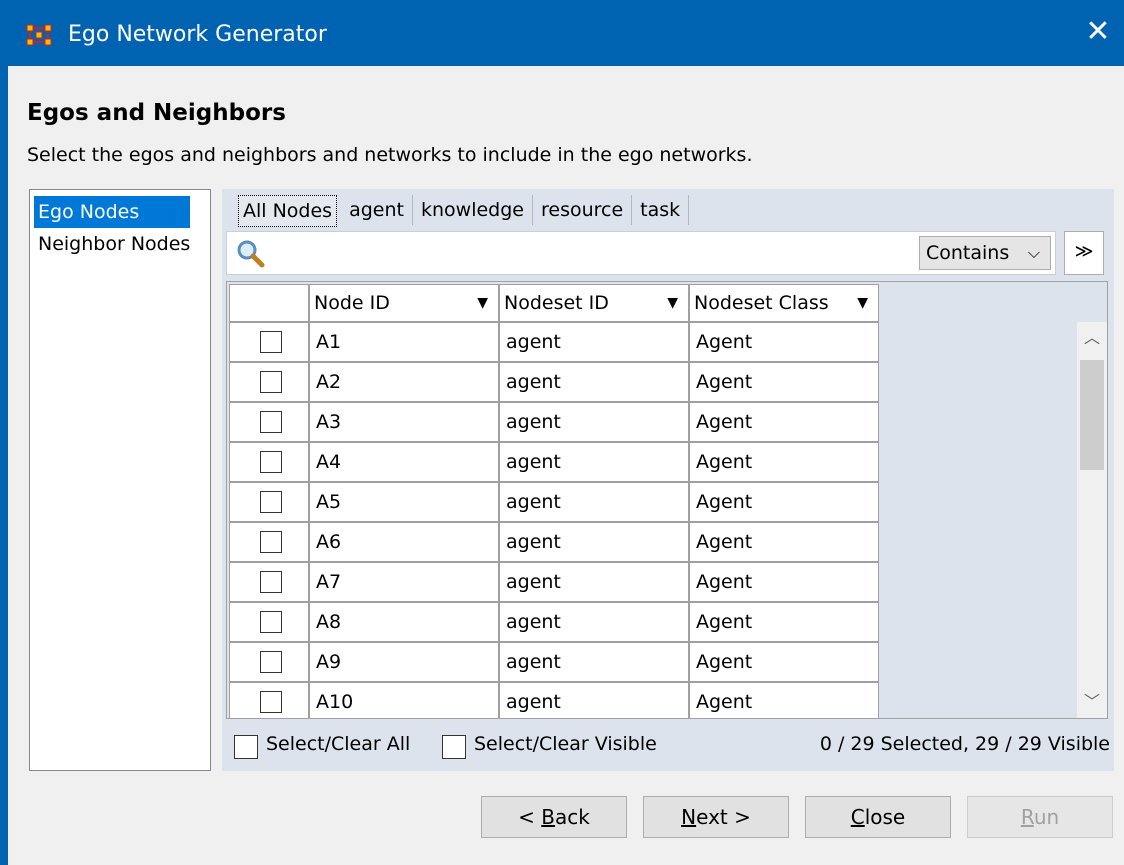  Describe the element at coordinates (661, 210) in the screenshot. I see `tab-task: task` at that location.